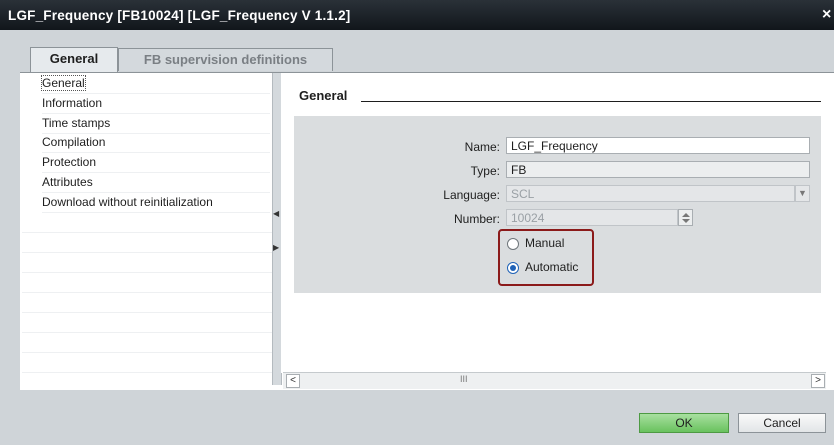  I want to click on nav-item-compilation: Compilation, so click(156, 142).